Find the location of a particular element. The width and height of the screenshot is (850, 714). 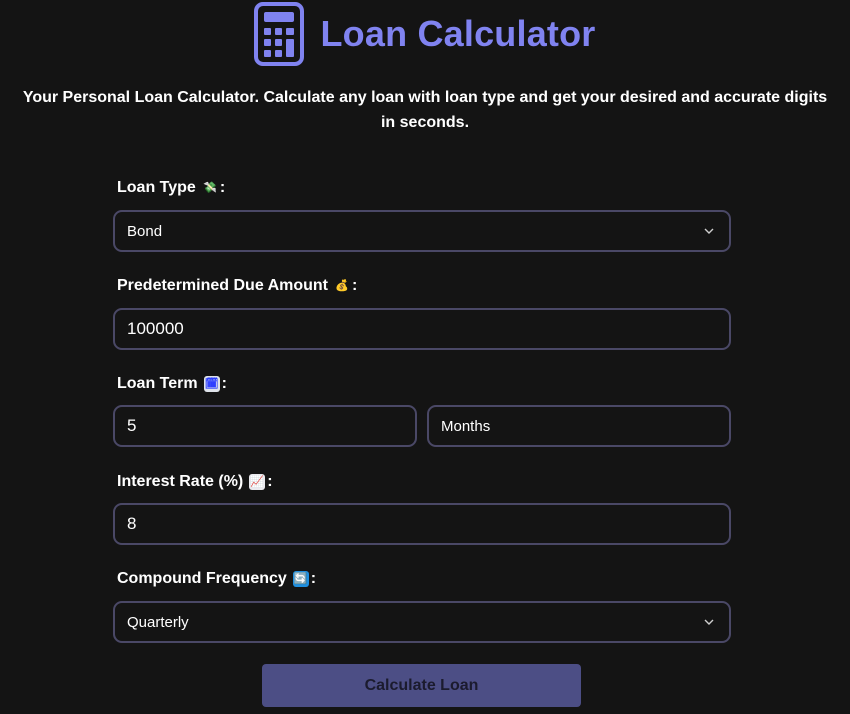

loan-term-label-text: Loan Term is located at coordinates (157, 383).